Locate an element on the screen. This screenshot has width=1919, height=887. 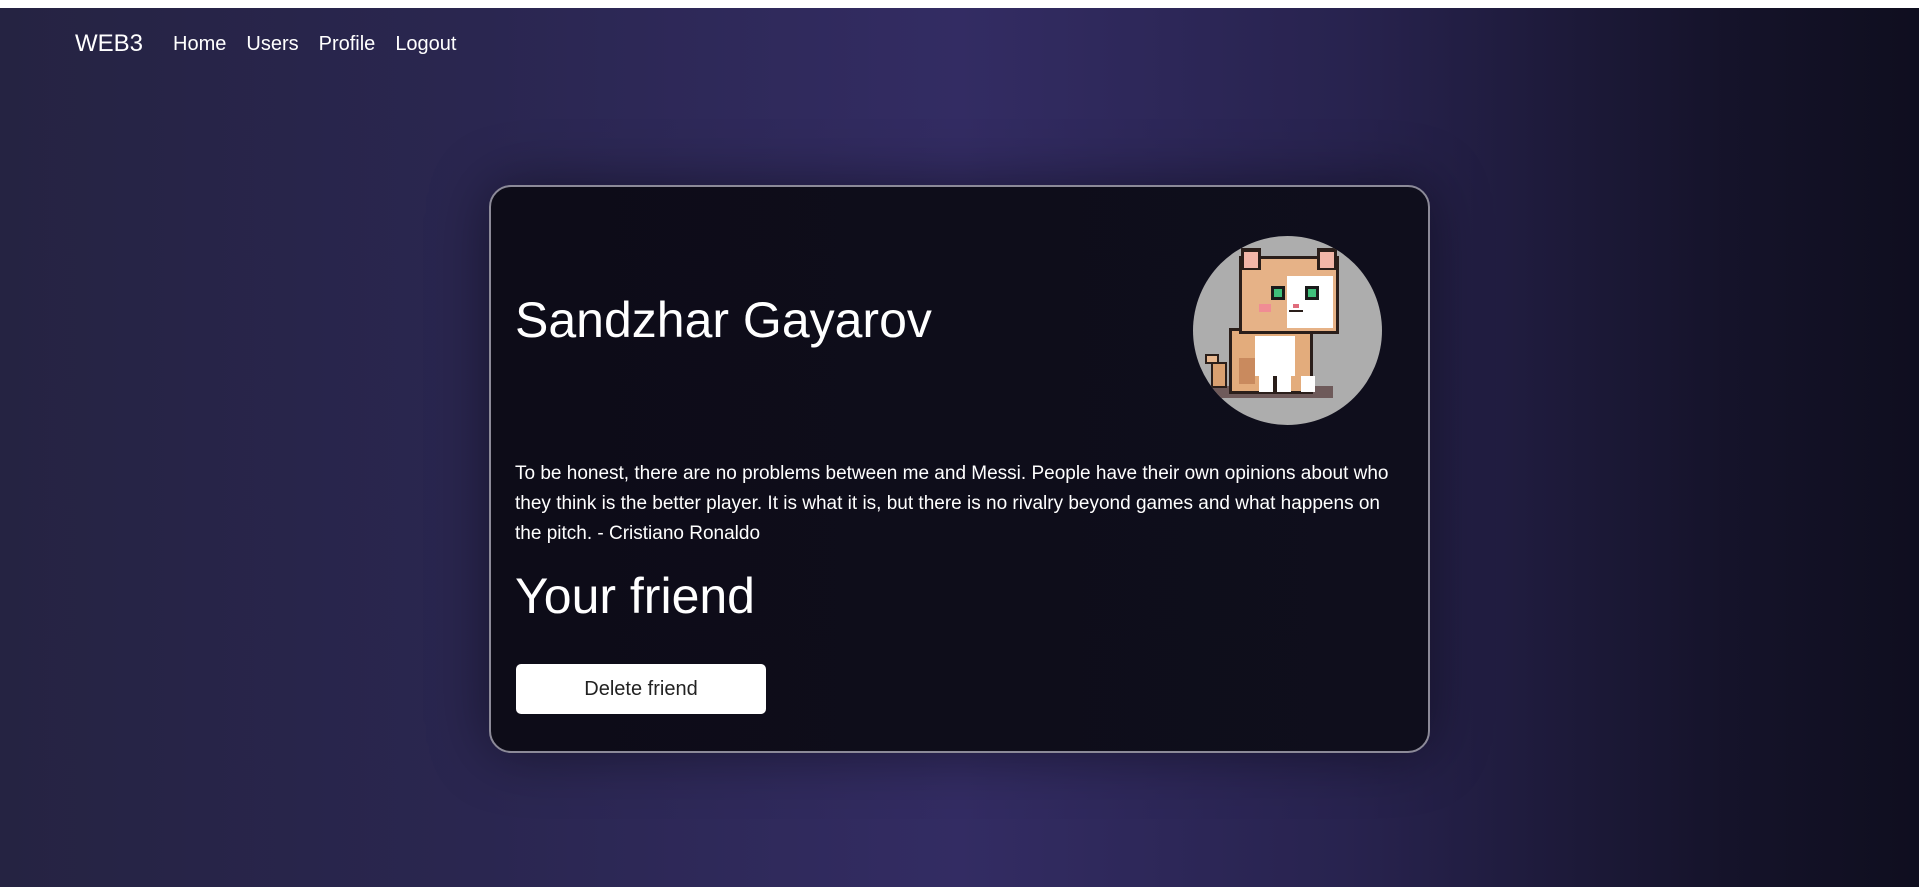
friend-status-heading: Your friend is located at coordinates (635, 596).